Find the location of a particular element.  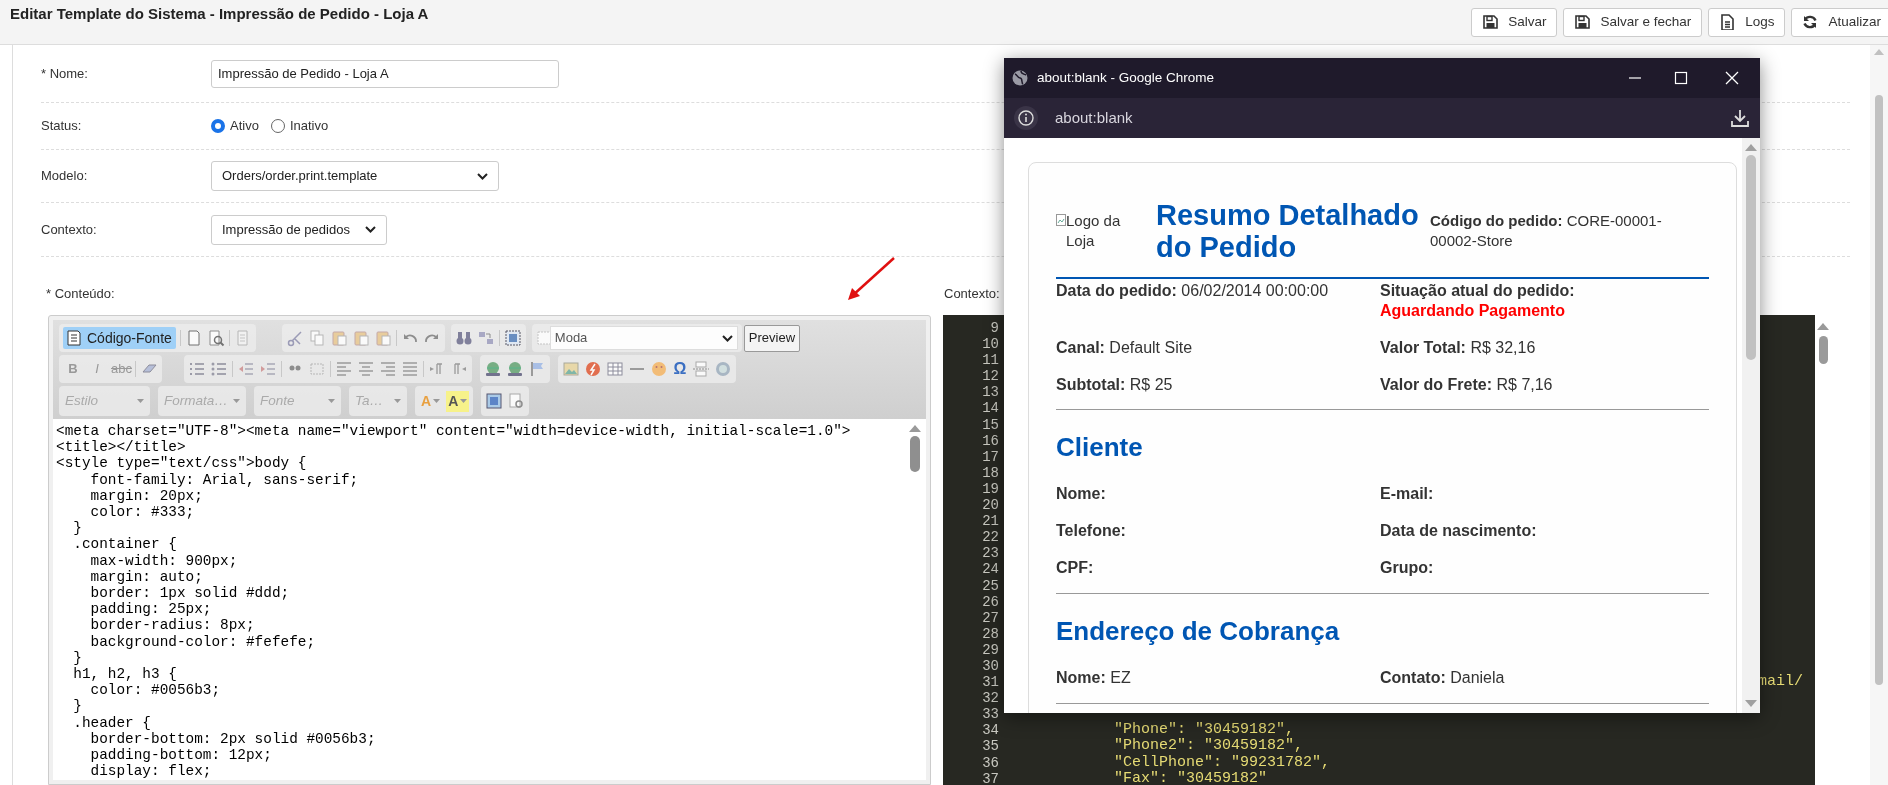

code-line: color: #0056b3; is located at coordinates (155, 690).